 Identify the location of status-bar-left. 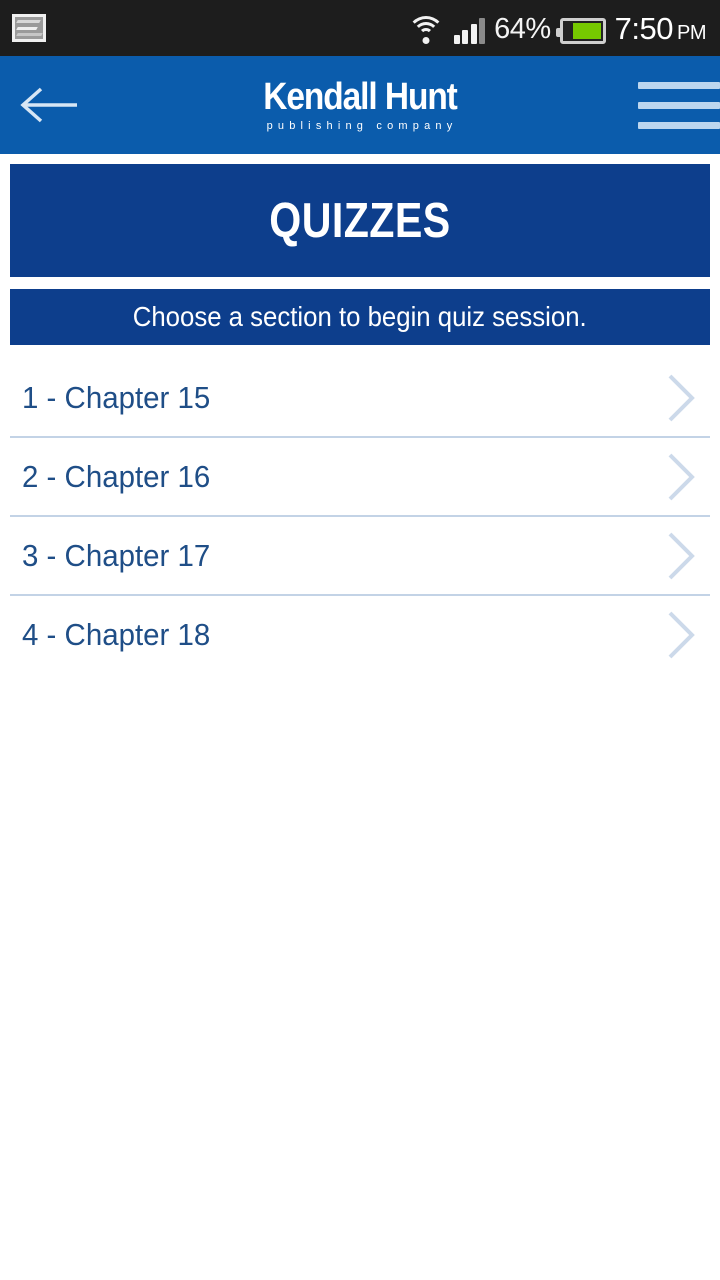
(29, 28).